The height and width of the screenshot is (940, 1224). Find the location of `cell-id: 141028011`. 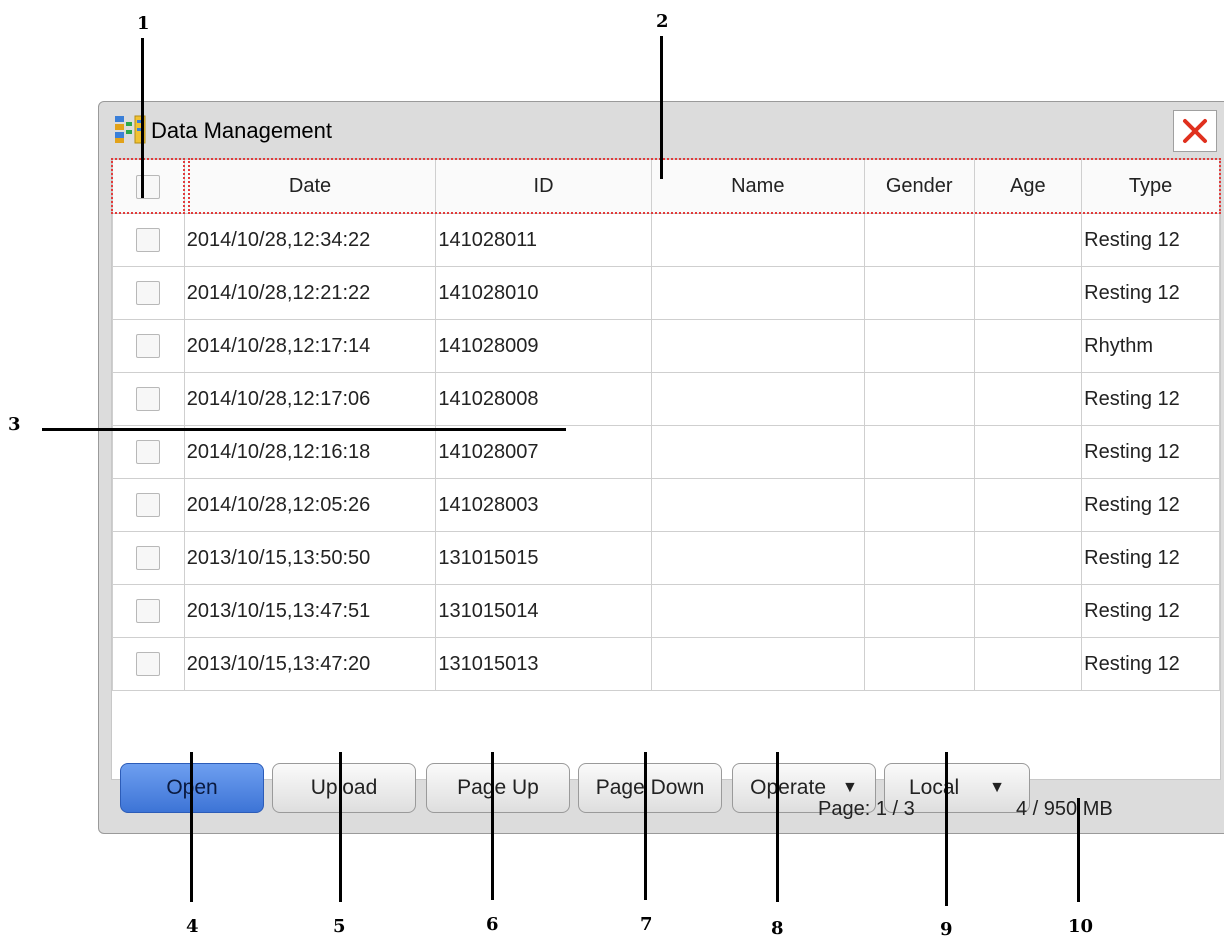

cell-id: 141028011 is located at coordinates (543, 240).